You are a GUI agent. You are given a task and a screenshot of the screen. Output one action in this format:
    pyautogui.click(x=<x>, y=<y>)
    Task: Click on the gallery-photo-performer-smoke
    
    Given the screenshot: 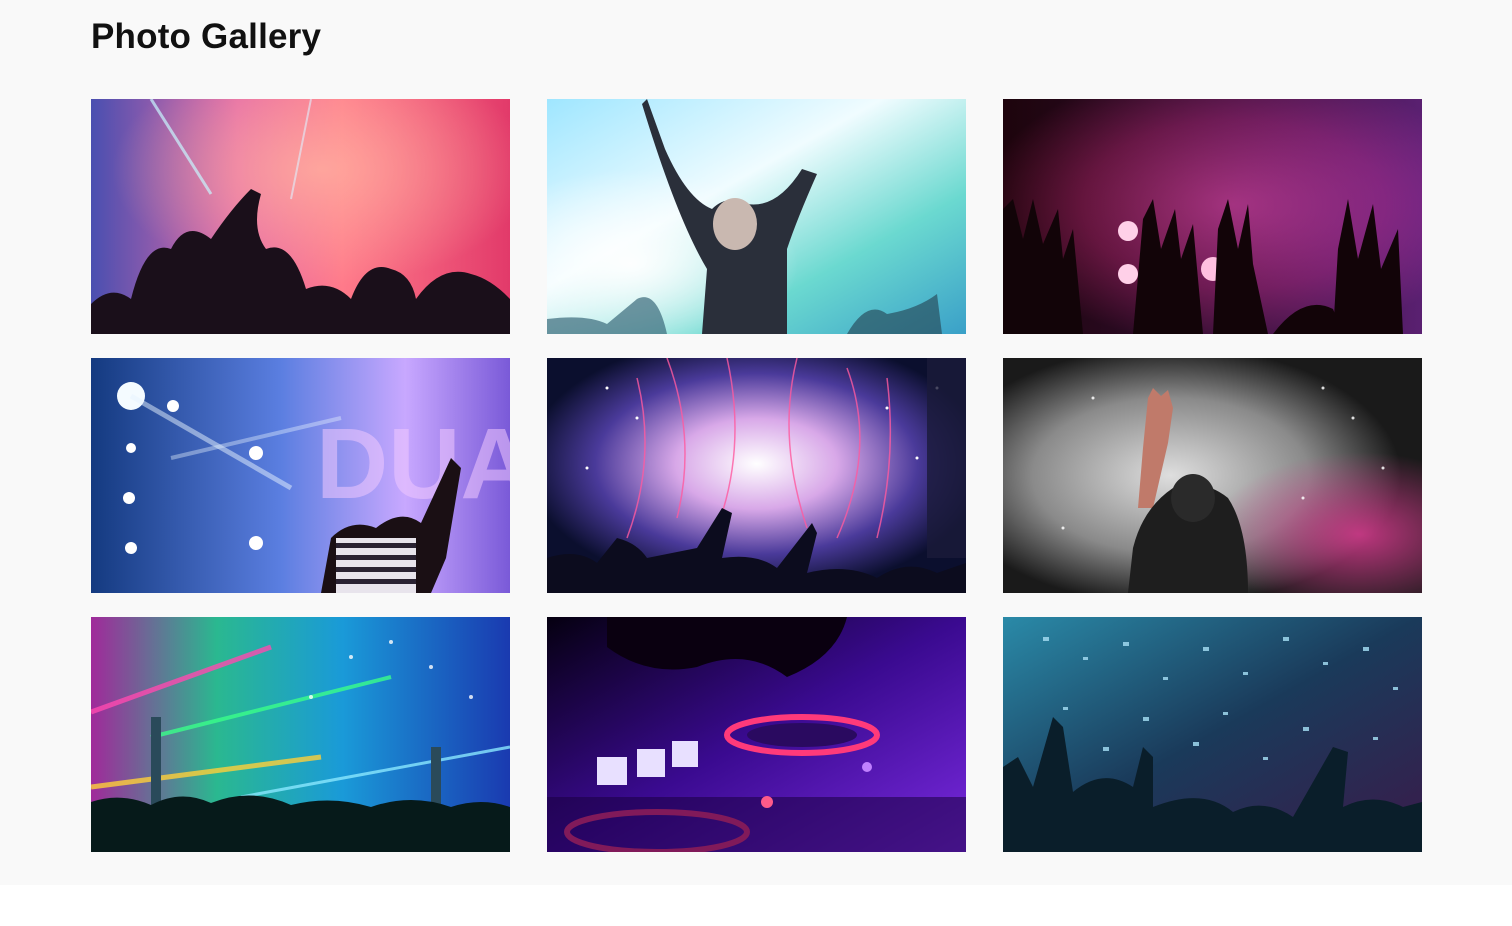 What is the action you would take?
    pyautogui.click(x=1212, y=475)
    